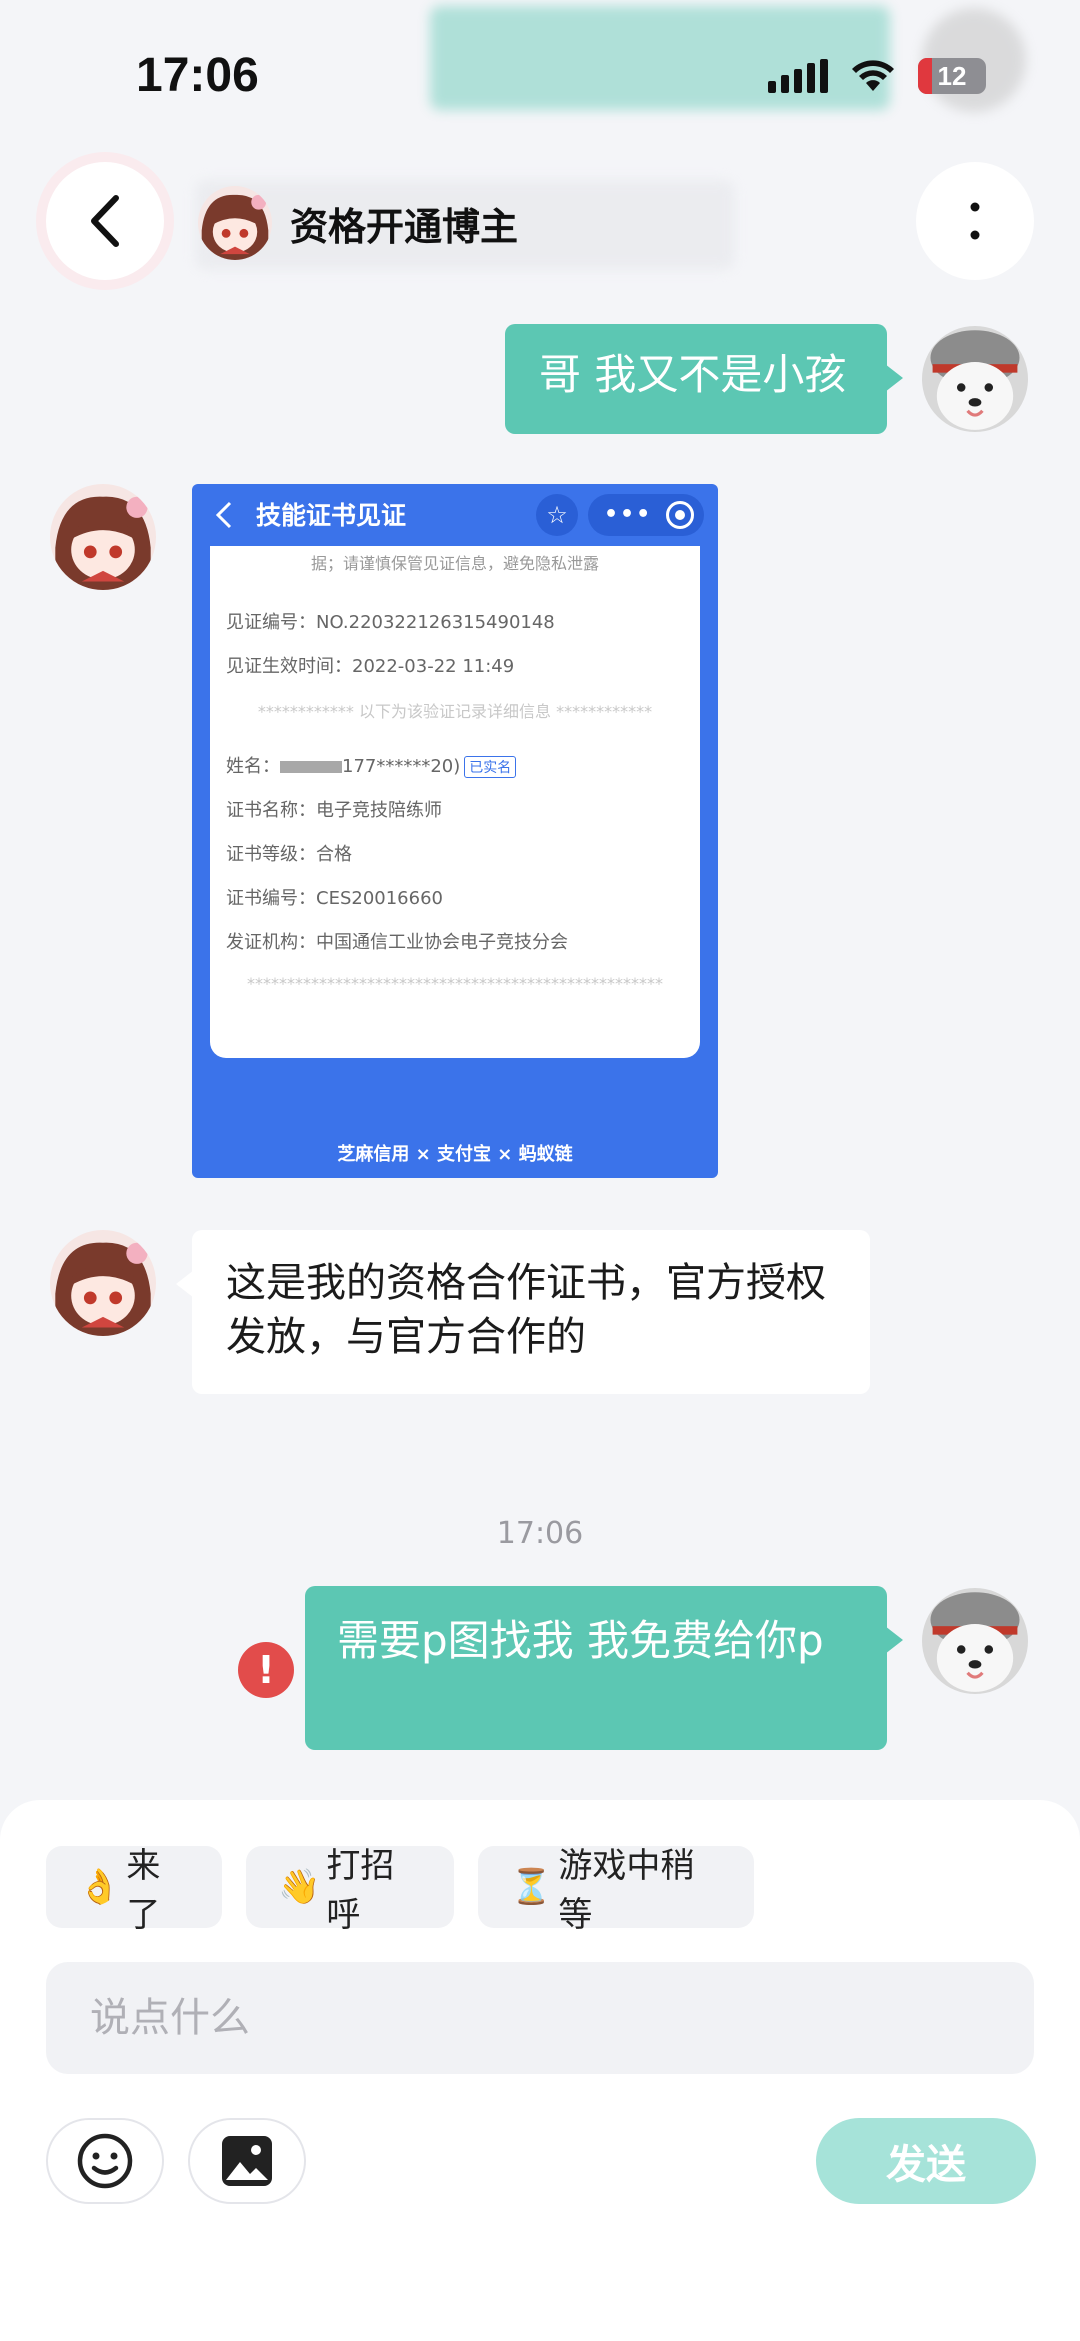  What do you see at coordinates (334, 810) in the screenshot?
I see `cert-name: 证书名称：电子竞技陪练师` at bounding box center [334, 810].